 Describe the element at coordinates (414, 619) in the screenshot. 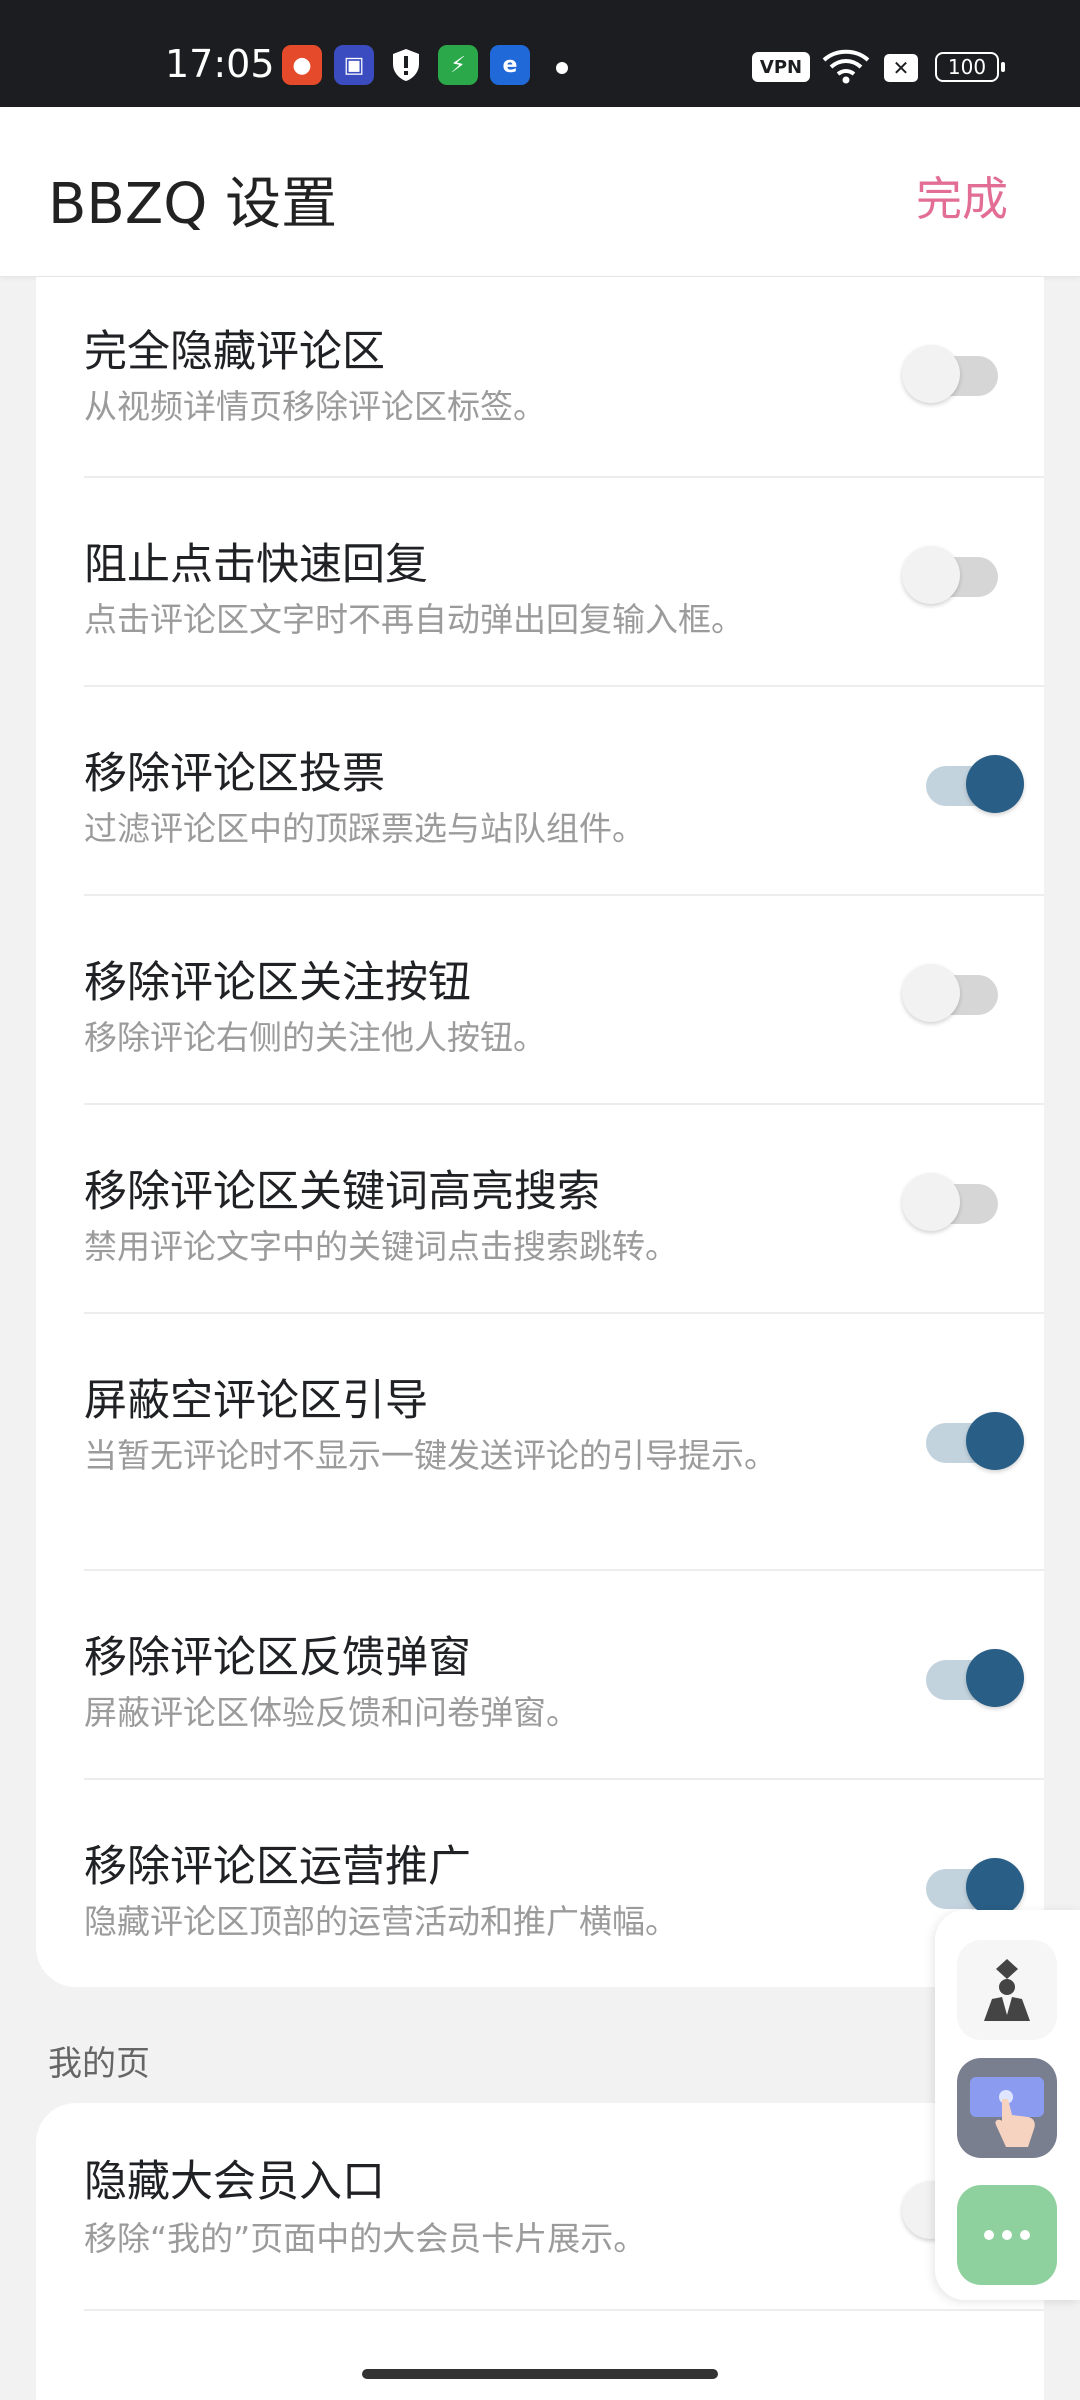

I see `setting-desc: 点击评论区文字时不再自动弹出回复输入框。` at that location.